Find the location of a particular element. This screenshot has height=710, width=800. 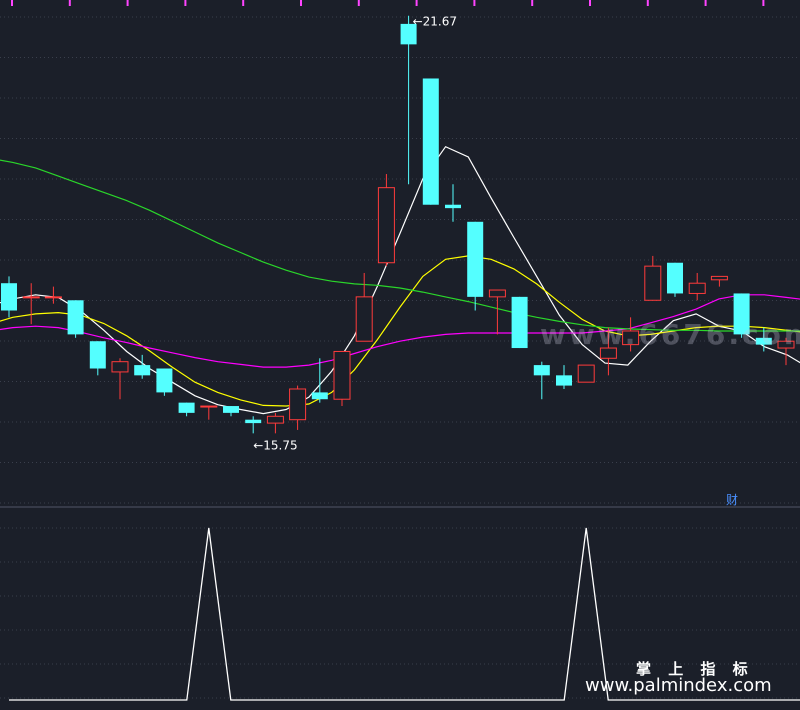

min-price-label: ←15.75 is located at coordinates (275, 445).